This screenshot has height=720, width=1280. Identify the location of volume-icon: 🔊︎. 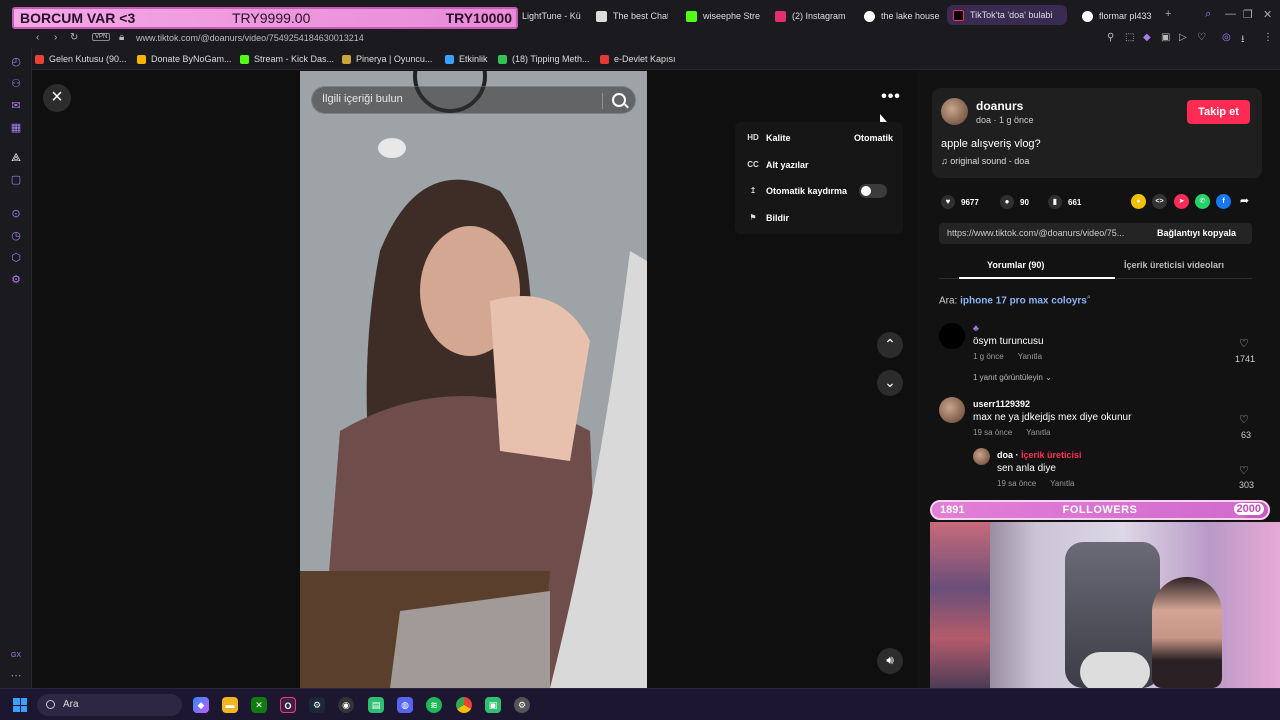
(890, 661).